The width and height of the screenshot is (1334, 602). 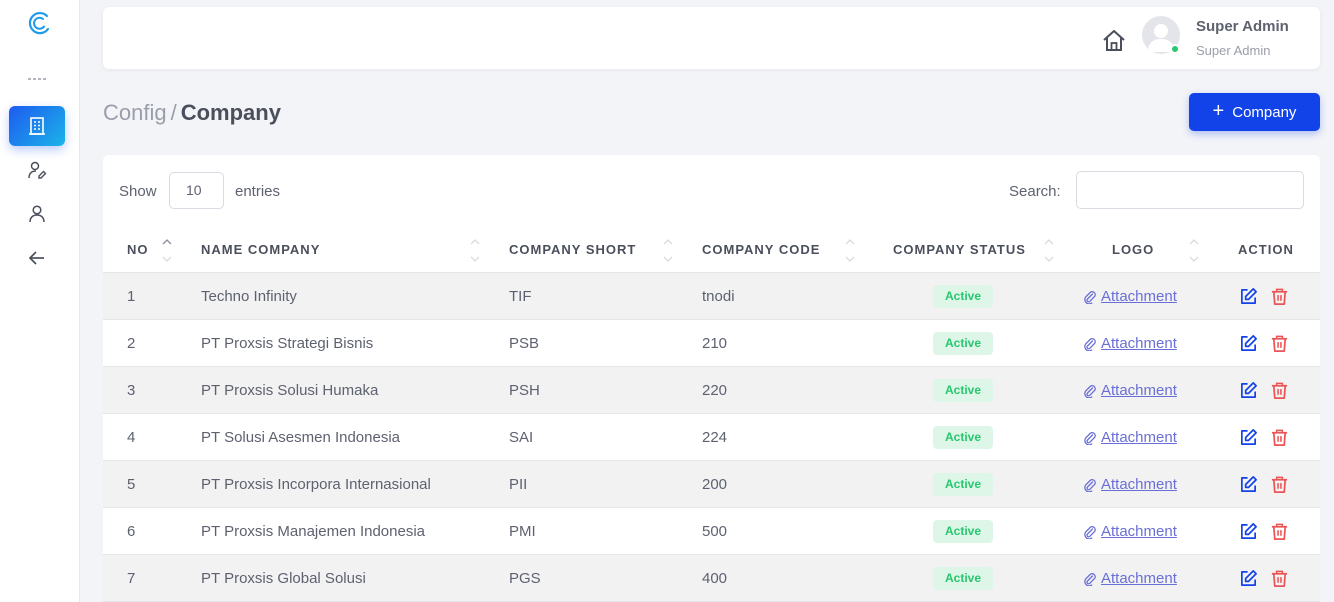 I want to click on user-edit-icon, so click(x=37, y=170).